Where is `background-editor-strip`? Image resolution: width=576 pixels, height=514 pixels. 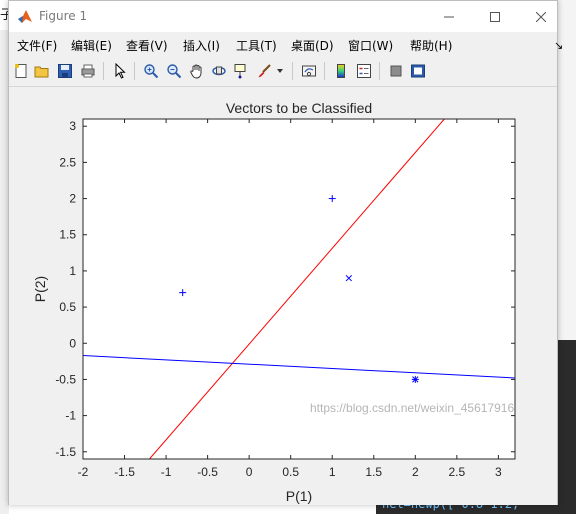
background-editor-strip is located at coordinates (567, 427).